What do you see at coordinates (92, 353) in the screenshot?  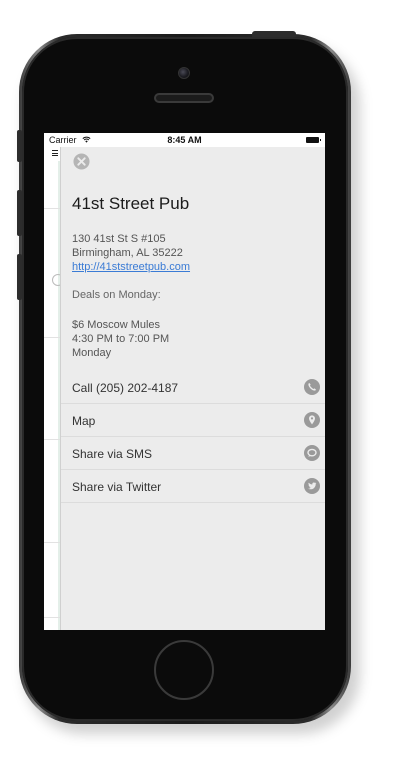 I see `deal-day: Monday` at bounding box center [92, 353].